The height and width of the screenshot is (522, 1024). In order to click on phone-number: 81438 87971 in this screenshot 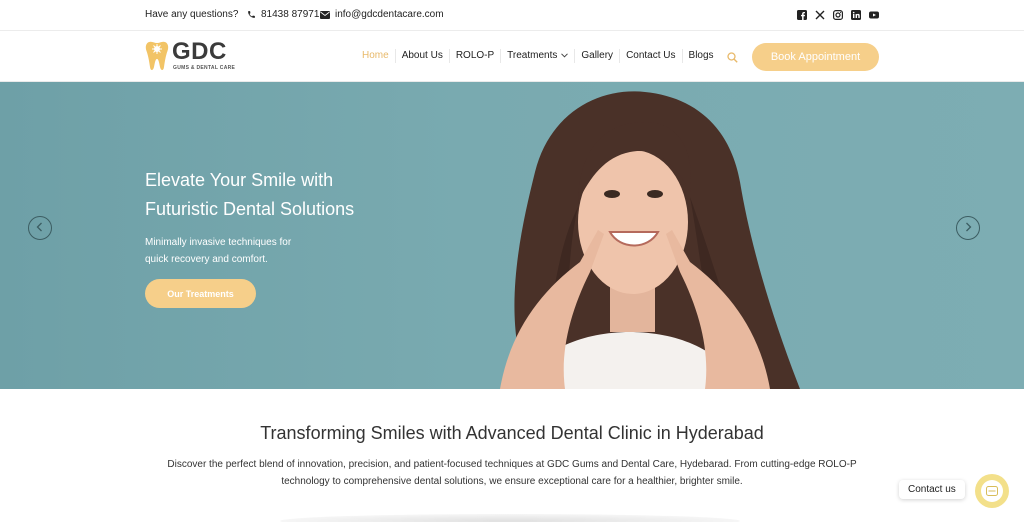, I will do `click(290, 14)`.